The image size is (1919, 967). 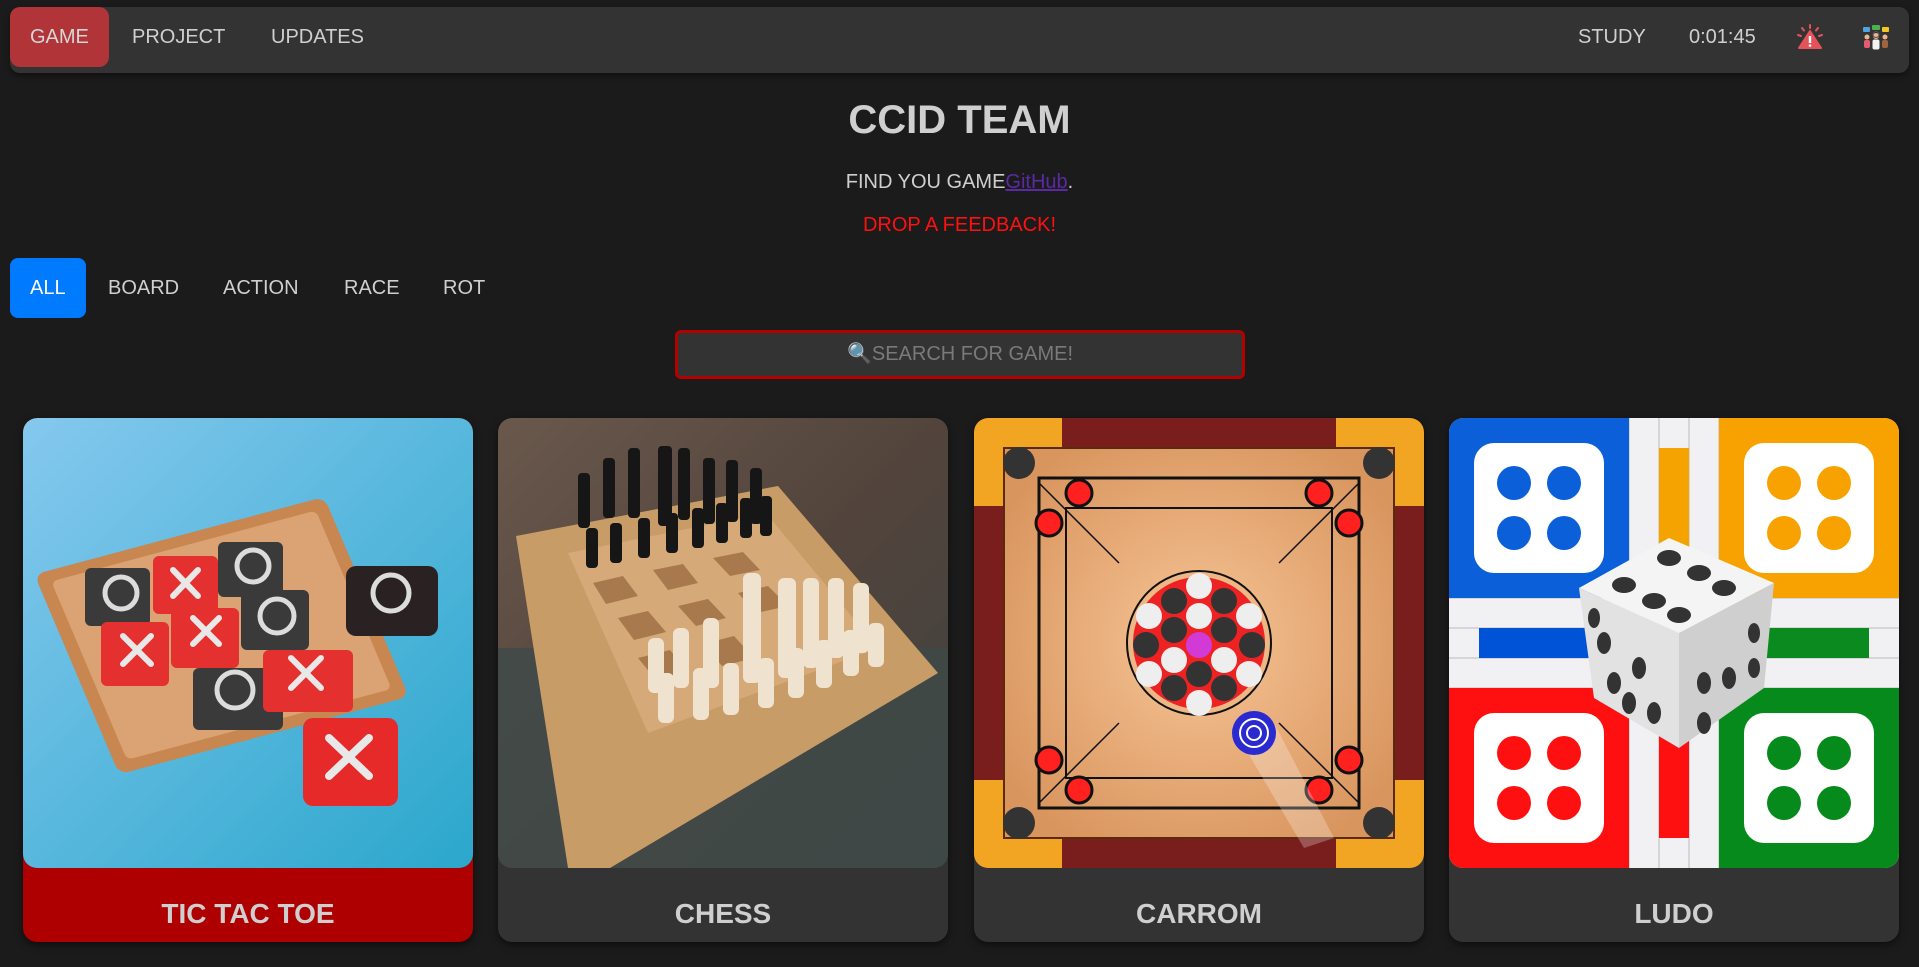 What do you see at coordinates (1199, 643) in the screenshot?
I see `carrom-image` at bounding box center [1199, 643].